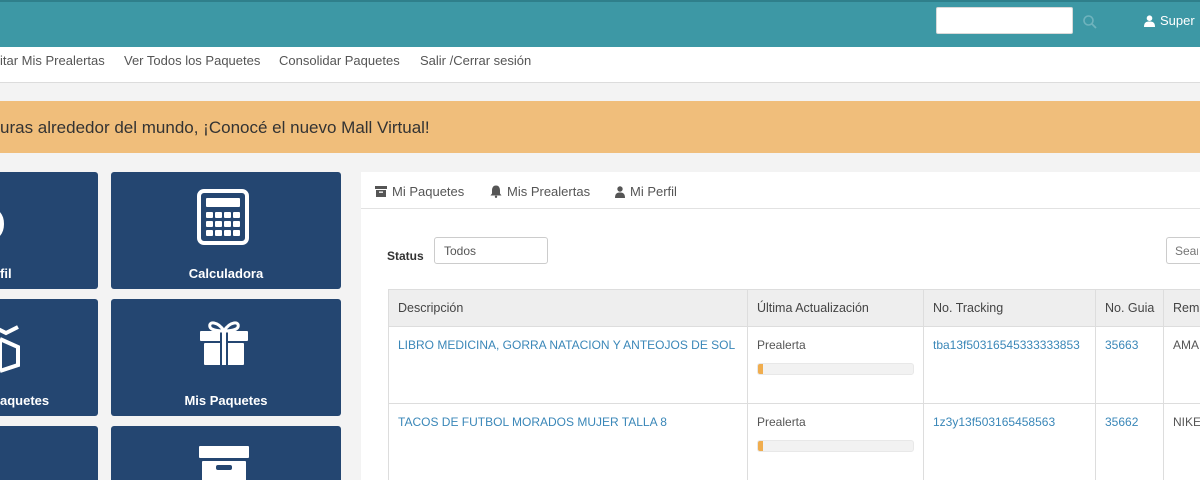  I want to click on tile-perfil: fil, so click(49, 230).